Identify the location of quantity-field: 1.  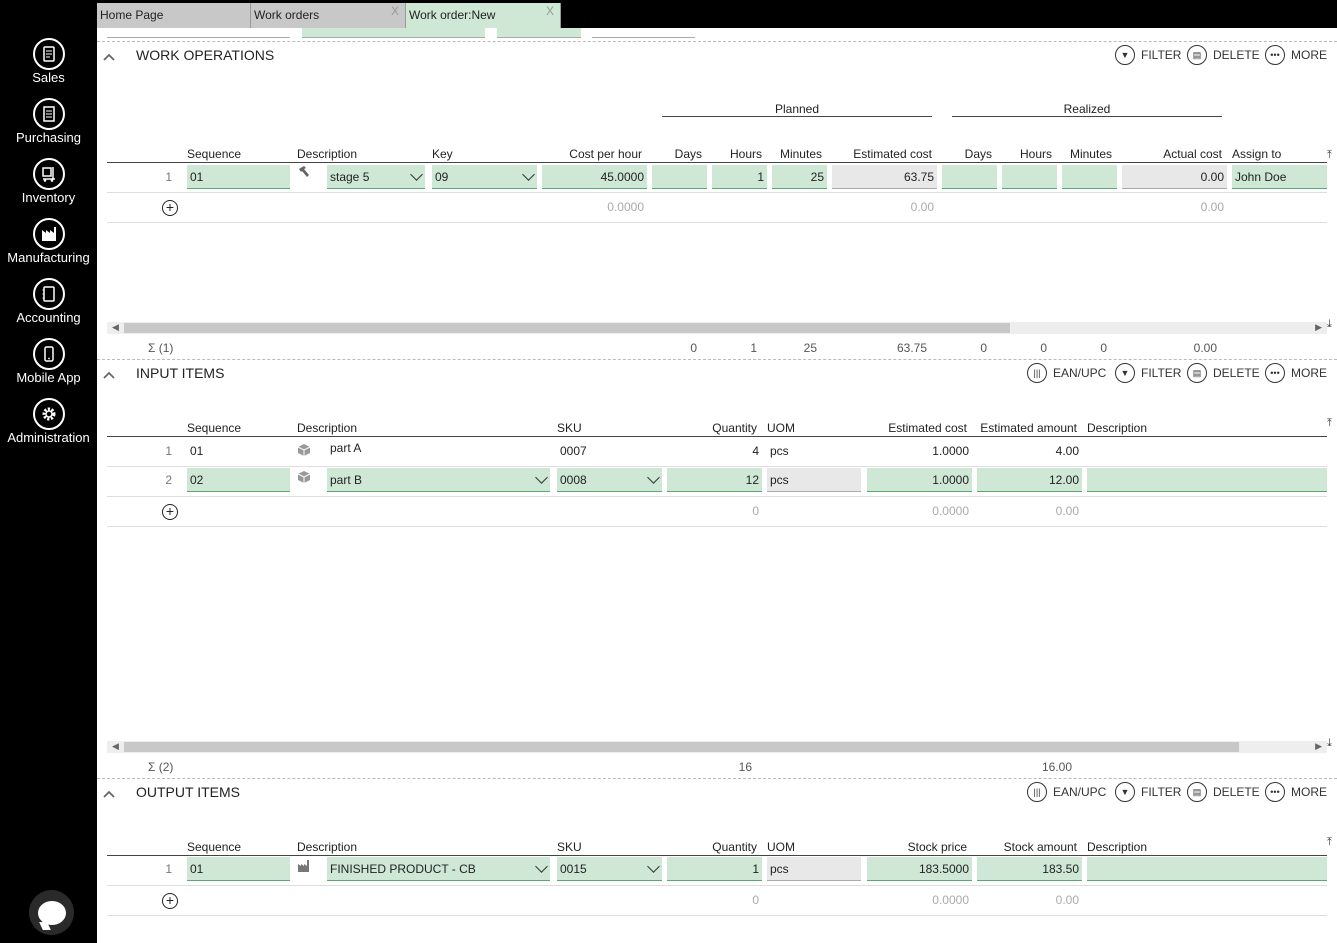
(714, 869).